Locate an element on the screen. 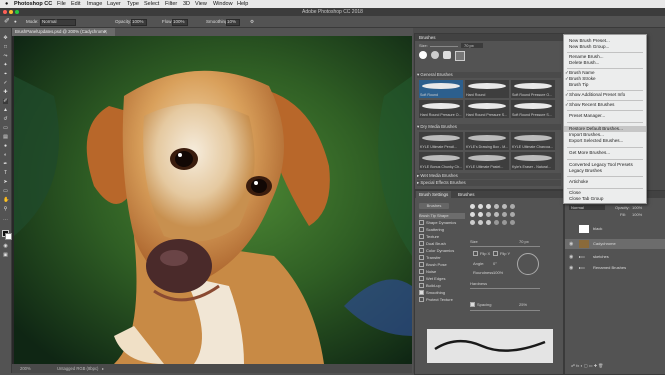 This screenshot has width=665, height=375. layer-actions-icons: ☍ fx ◐ ▢ ▭ ✚ 🗑 is located at coordinates (587, 365).